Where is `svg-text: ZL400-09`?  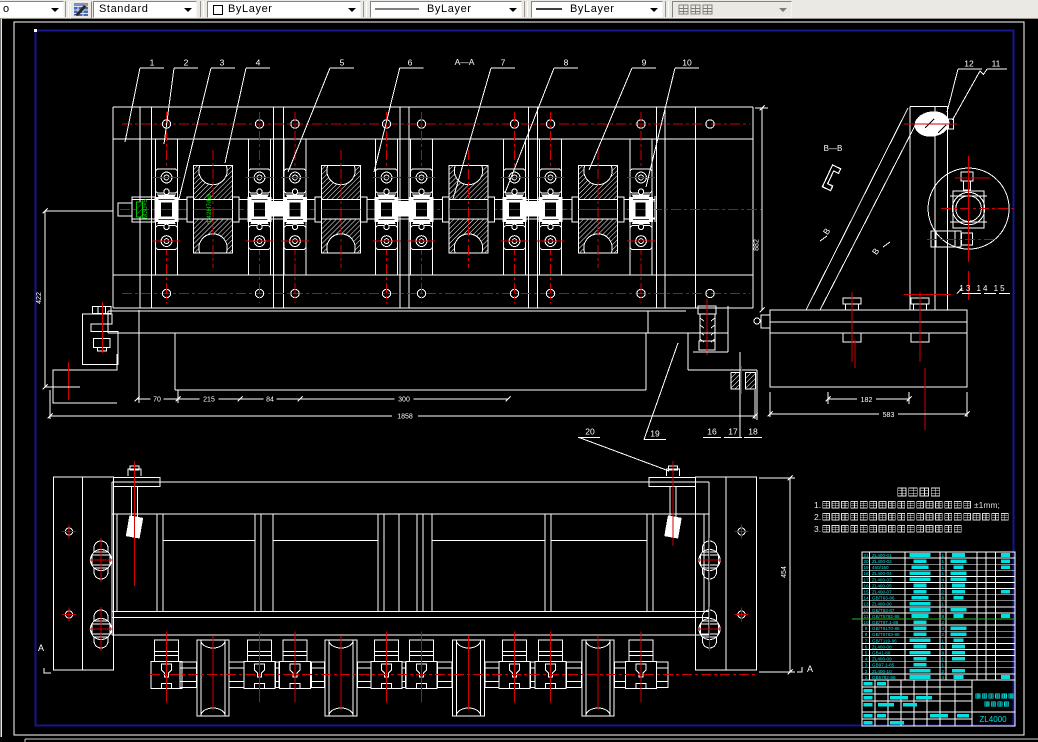 svg-text: ZL400-09 is located at coordinates (882, 659).